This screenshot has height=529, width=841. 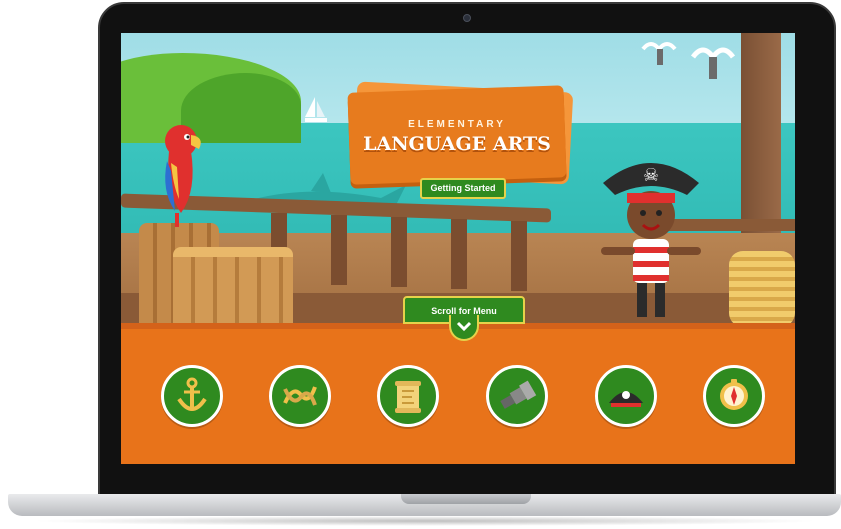 I want to click on menu-item-knot, so click(x=300, y=396).